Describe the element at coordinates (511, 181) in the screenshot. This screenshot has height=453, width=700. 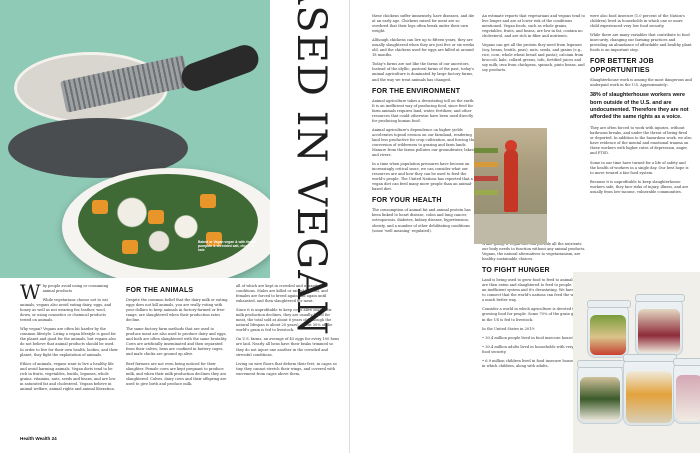
I see `shopper-figure` at that location.